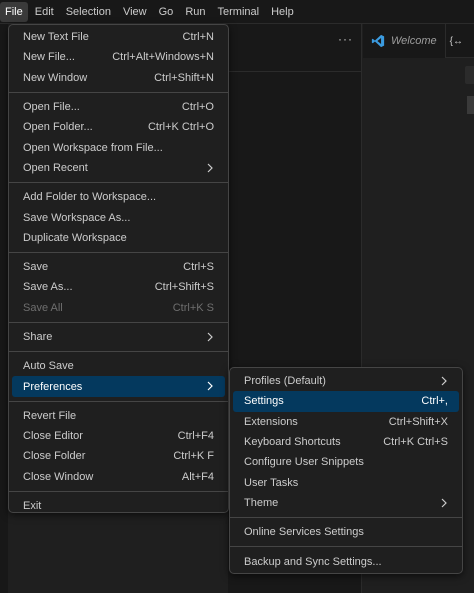 The width and height of the screenshot is (474, 593). Describe the element at coordinates (346, 482) in the screenshot. I see `menu-item-user-tasks: User Tasks` at that location.